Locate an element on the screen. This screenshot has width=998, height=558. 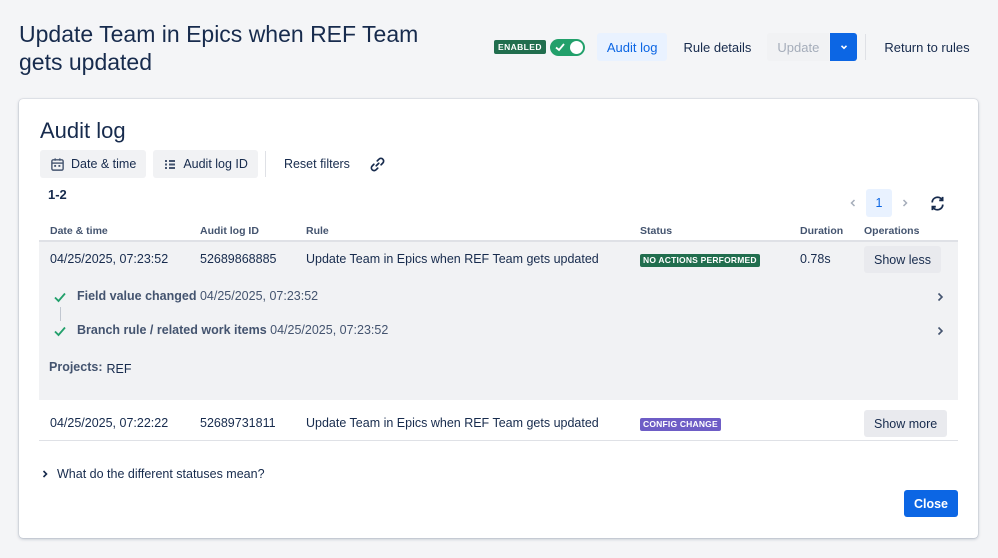
audit-log-id-filter-label: Audit log ID is located at coordinates (215, 164).